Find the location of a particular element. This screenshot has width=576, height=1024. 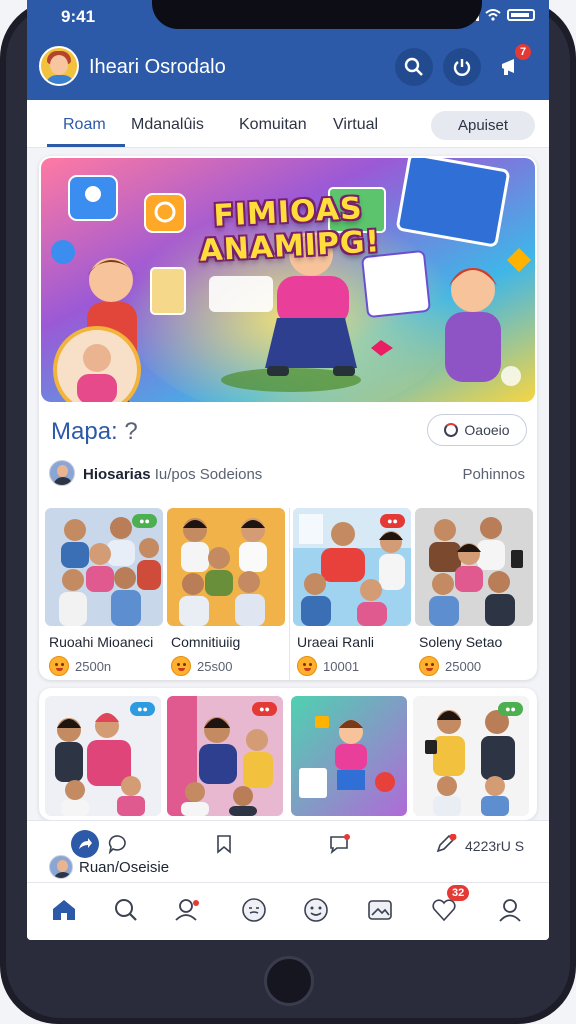

nav-account is located at coordinates (510, 910).